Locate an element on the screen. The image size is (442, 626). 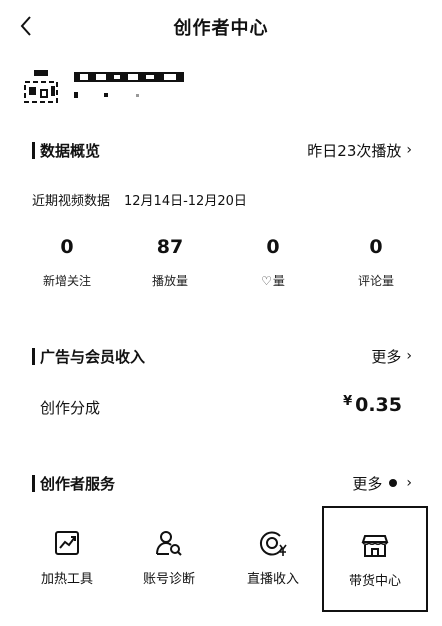
heart-icon: ♡ is located at coordinates (266, 281).